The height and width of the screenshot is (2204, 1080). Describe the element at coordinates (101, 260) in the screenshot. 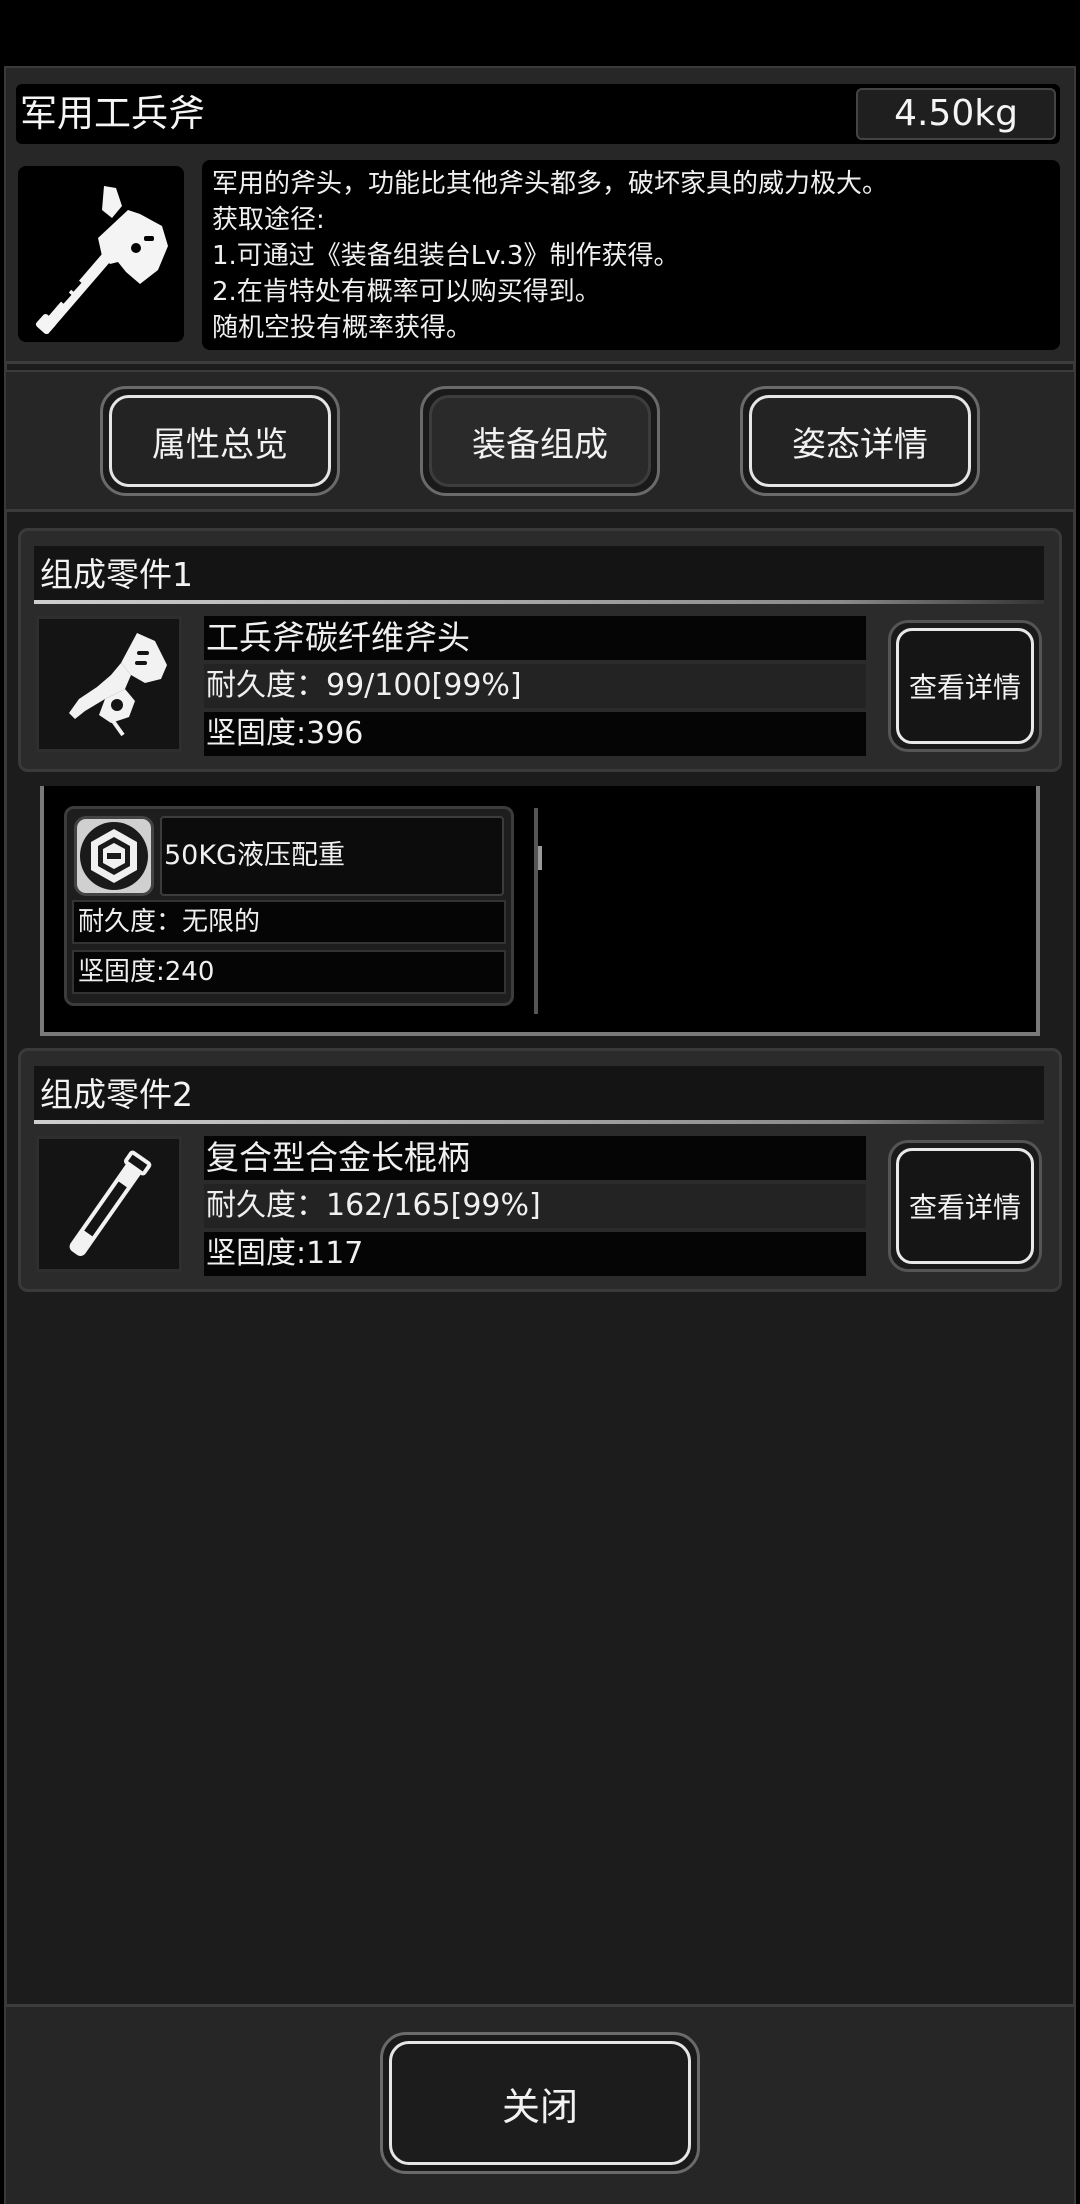

I see `military-axe-icon` at that location.